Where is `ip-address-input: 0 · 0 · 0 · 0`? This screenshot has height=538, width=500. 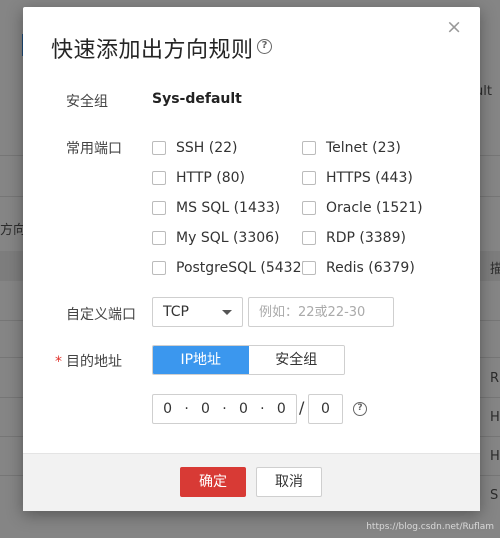
ip-address-input: 0 · 0 · 0 · 0 is located at coordinates (224, 409).